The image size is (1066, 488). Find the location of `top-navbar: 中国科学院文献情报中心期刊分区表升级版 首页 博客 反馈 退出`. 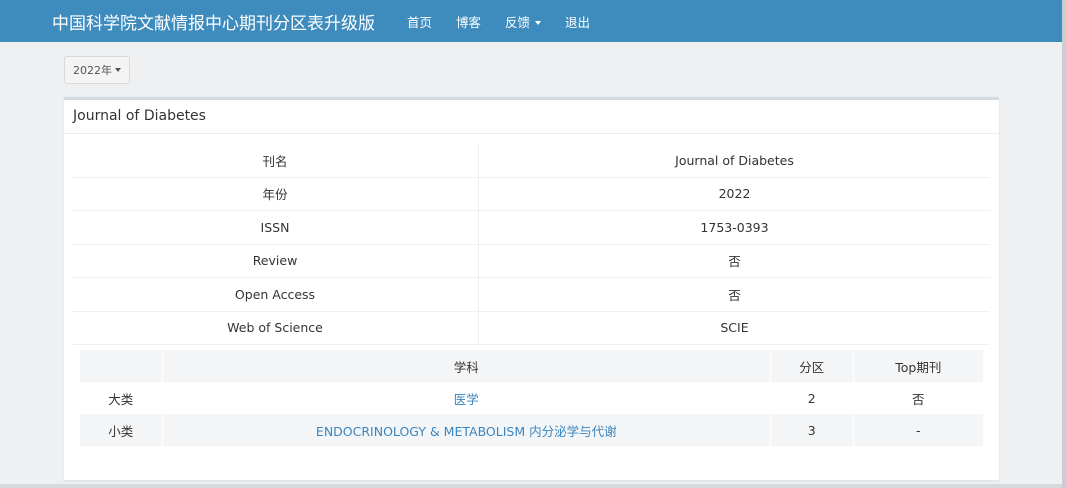

top-navbar: 中国科学院文献情报中心期刊分区表升级版 首页 博客 反馈 退出 is located at coordinates (531, 21).